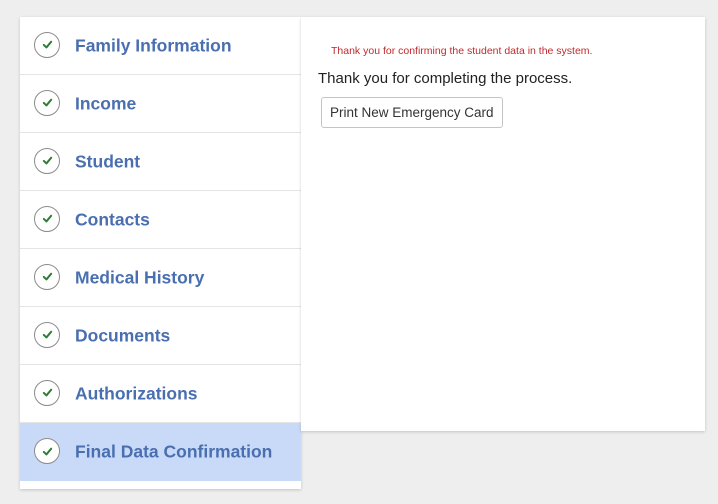 Image resolution: width=718 pixels, height=504 pixels. What do you see at coordinates (412, 112) in the screenshot?
I see `print-emergency-card-button: Print New Emergency Card` at bounding box center [412, 112].